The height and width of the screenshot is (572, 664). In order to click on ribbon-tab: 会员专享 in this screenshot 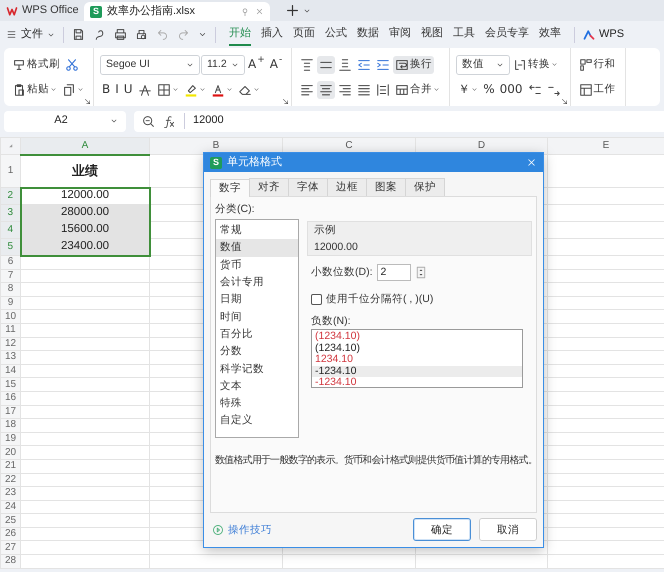, I will do `click(507, 34)`.